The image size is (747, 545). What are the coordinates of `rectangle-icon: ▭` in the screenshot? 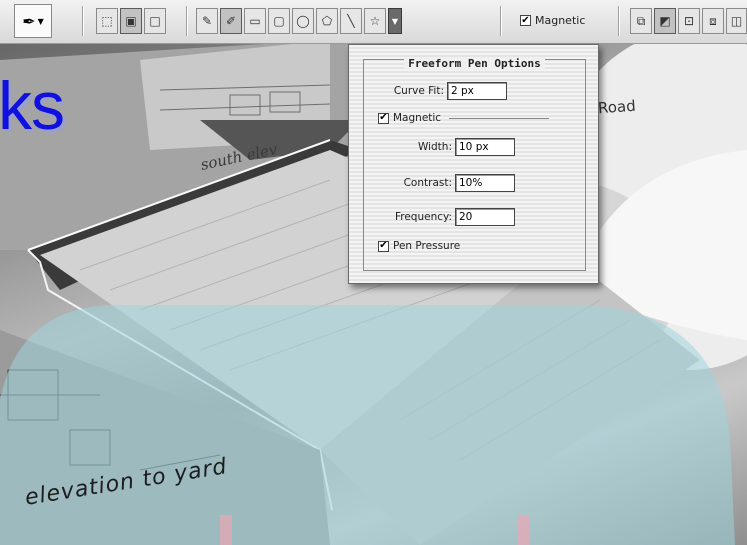 It's located at (255, 21).